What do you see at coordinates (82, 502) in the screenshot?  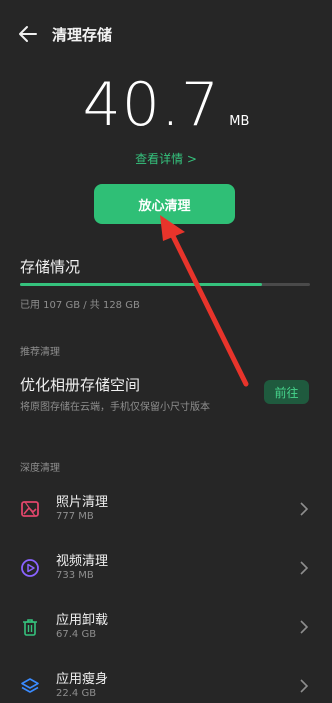 I see `list-item-name: 照片清理` at bounding box center [82, 502].